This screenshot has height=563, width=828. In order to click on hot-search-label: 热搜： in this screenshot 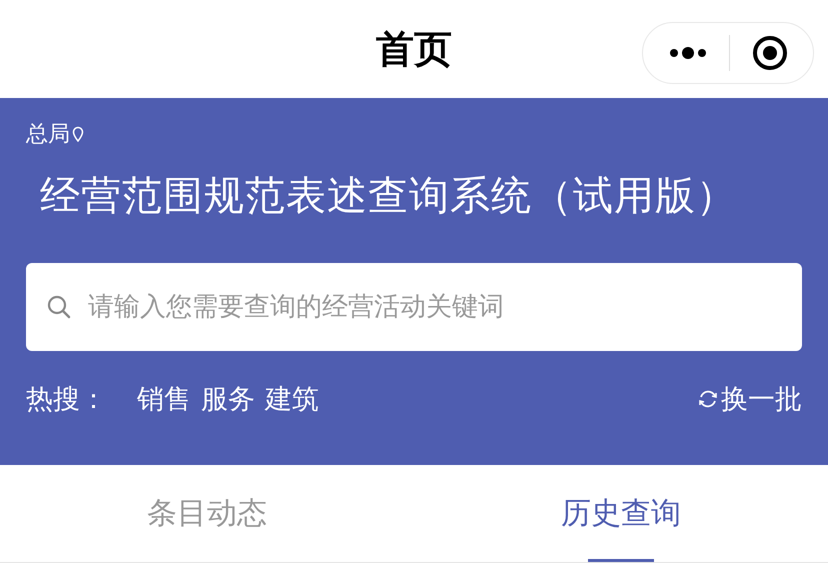, I will do `click(66, 400)`.